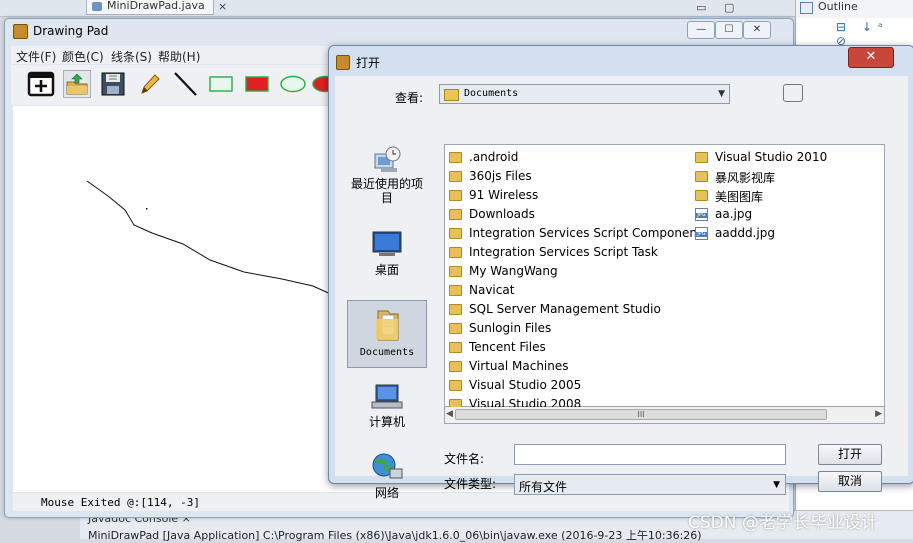 This screenshot has width=913, height=543. Describe the element at coordinates (494, 157) in the screenshot. I see `list-item-label: .android` at that location.